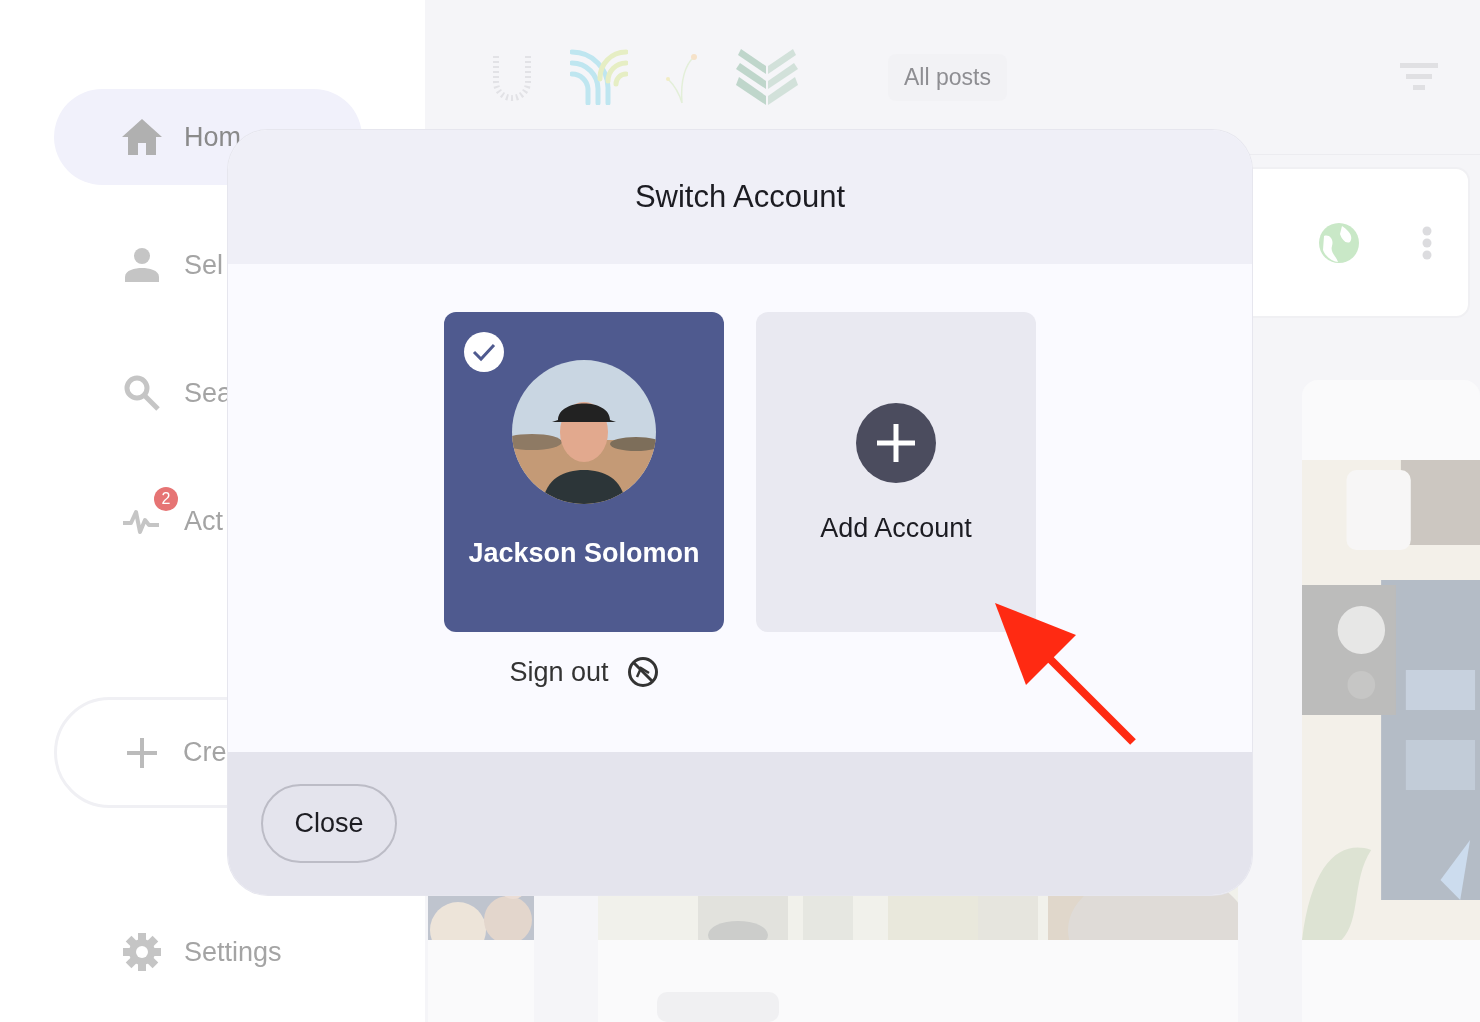 This screenshot has height=1022, width=1480. Describe the element at coordinates (484, 352) in the screenshot. I see `check-icon` at that location.